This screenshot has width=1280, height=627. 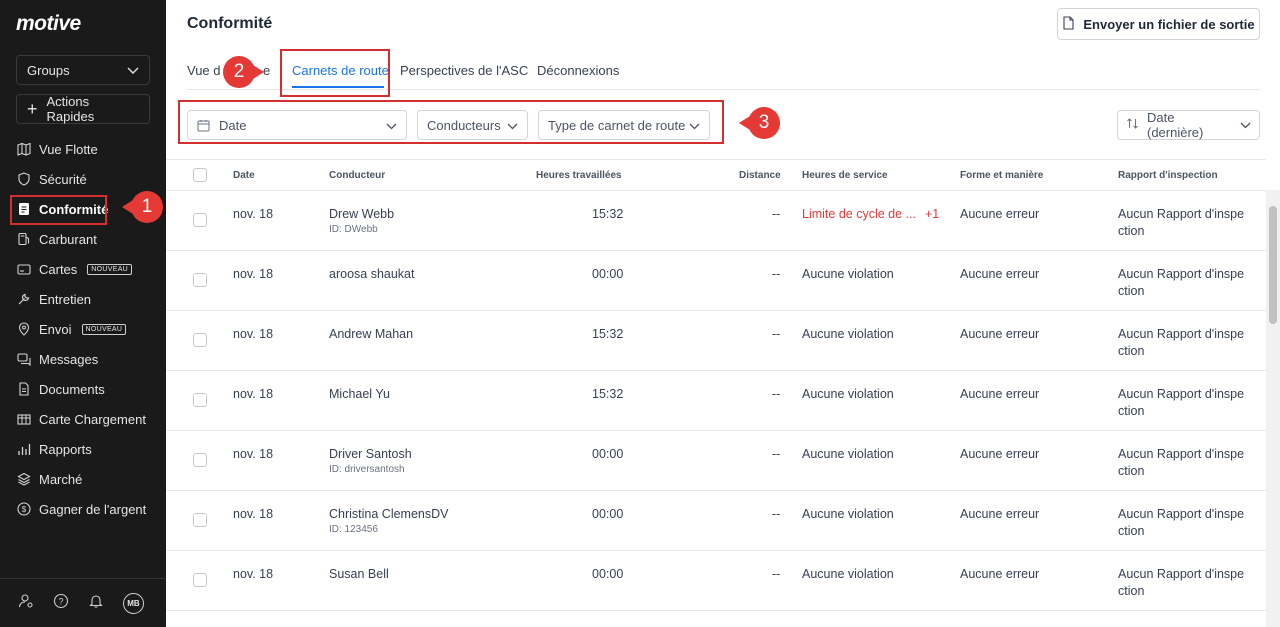 What do you see at coordinates (266, 70) in the screenshot?
I see `tab-overview-tail: e` at bounding box center [266, 70].